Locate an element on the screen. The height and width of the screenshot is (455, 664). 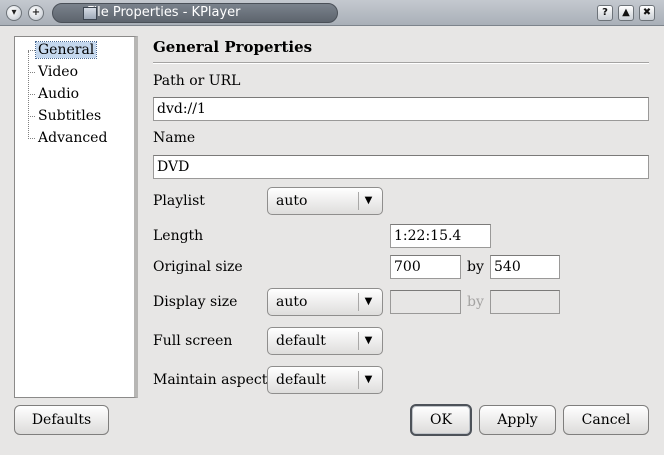
display-size-label: Display size is located at coordinates (195, 302).